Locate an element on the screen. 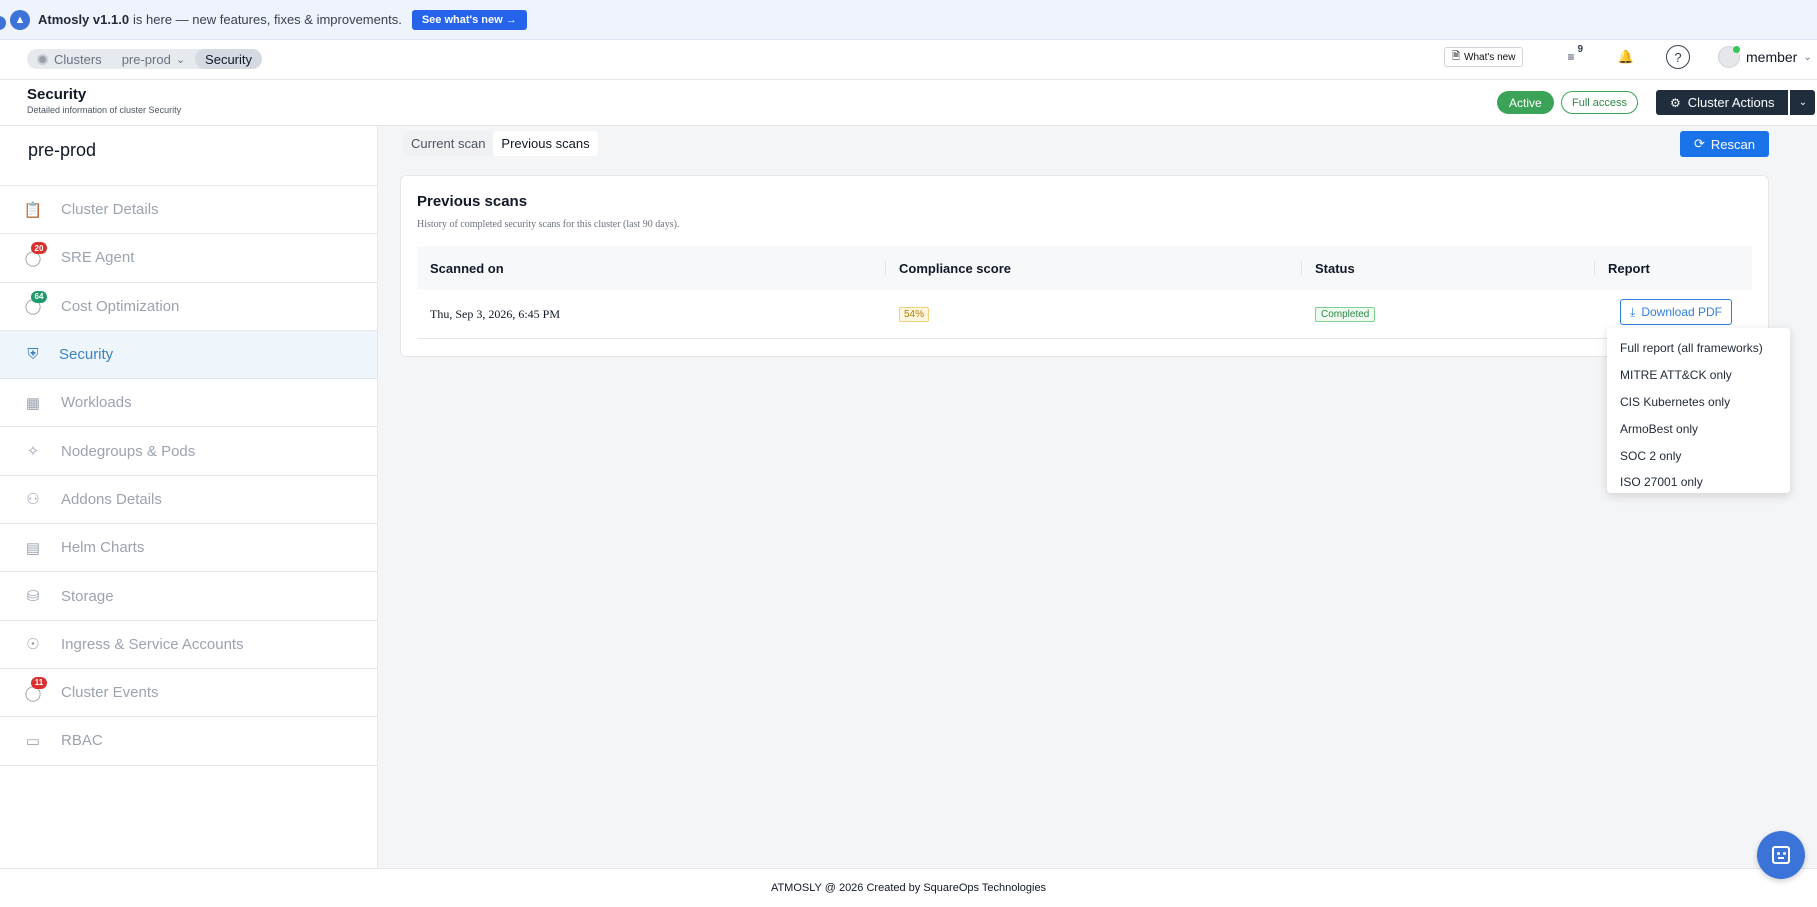  sidebar-item-ingress-service-accounts: ☉ Ingress & Service Accounts is located at coordinates (188, 645).